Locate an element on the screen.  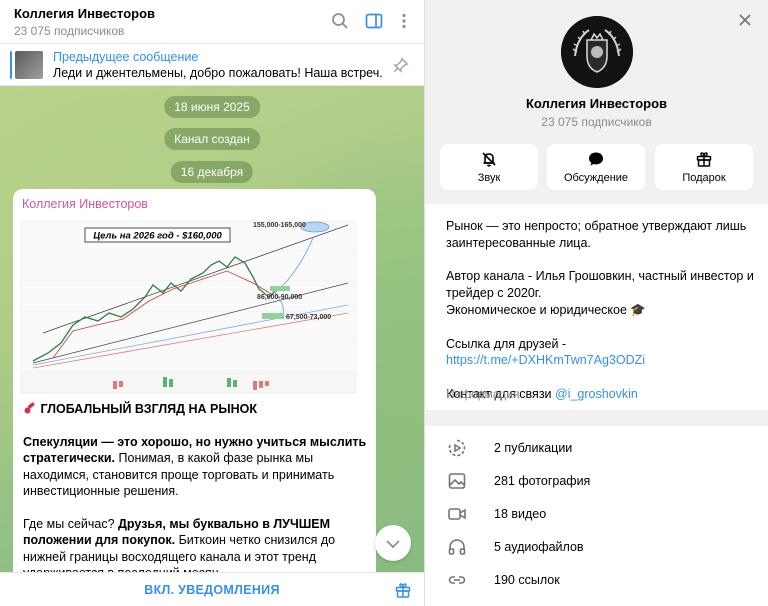
pinned-bar is located at coordinates (11, 65).